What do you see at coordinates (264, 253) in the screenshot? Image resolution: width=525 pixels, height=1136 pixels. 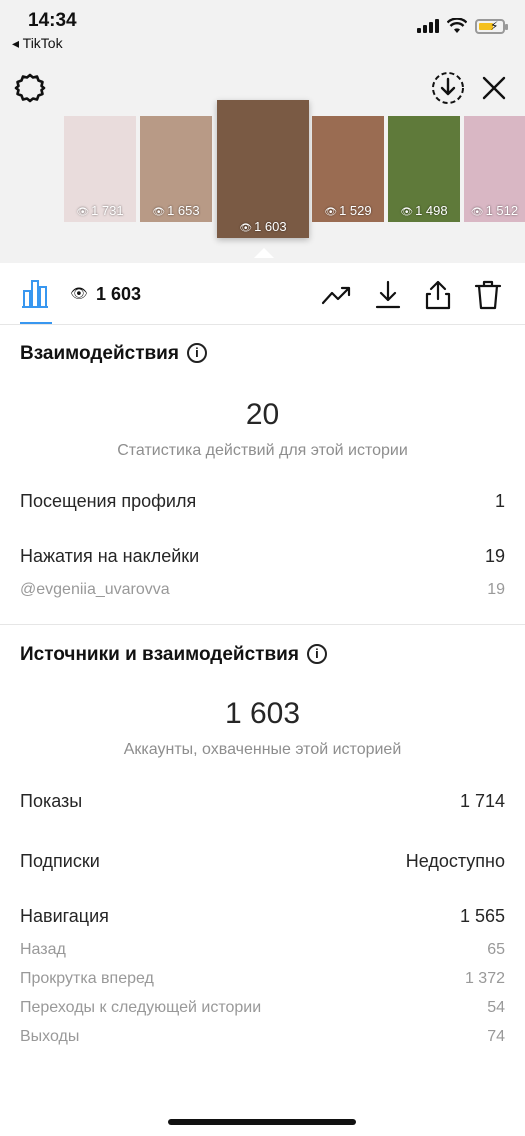 I see `active-story-pointer` at bounding box center [264, 253].